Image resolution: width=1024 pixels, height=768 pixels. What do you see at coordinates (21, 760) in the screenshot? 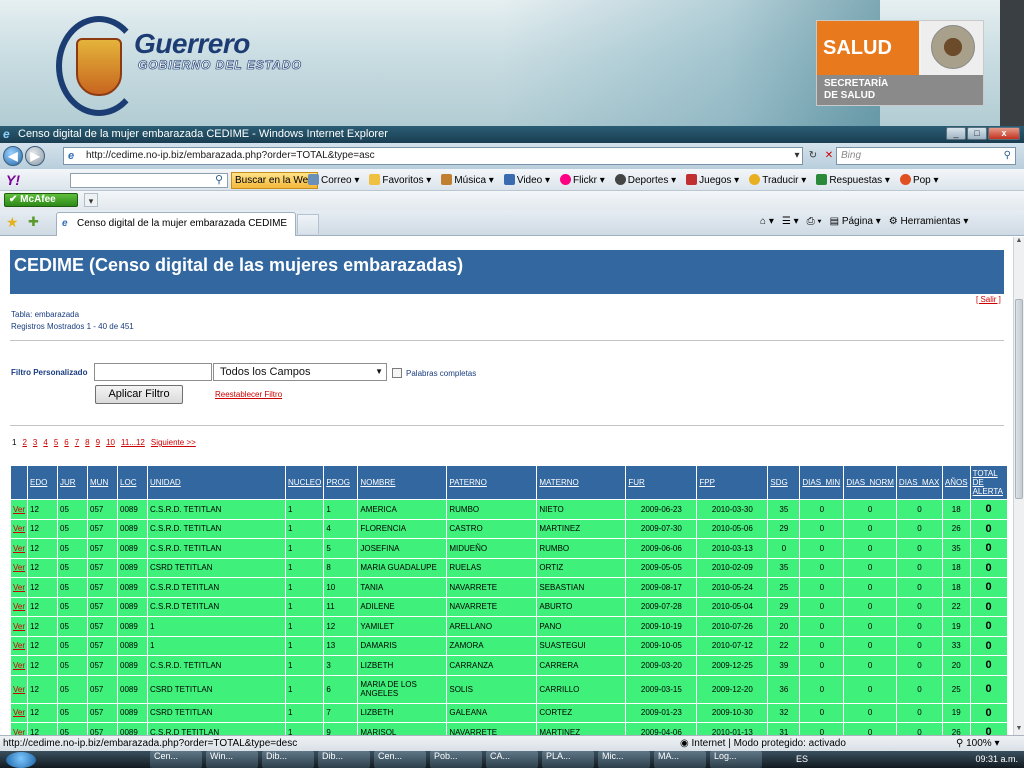
I see `start-button` at bounding box center [21, 760].